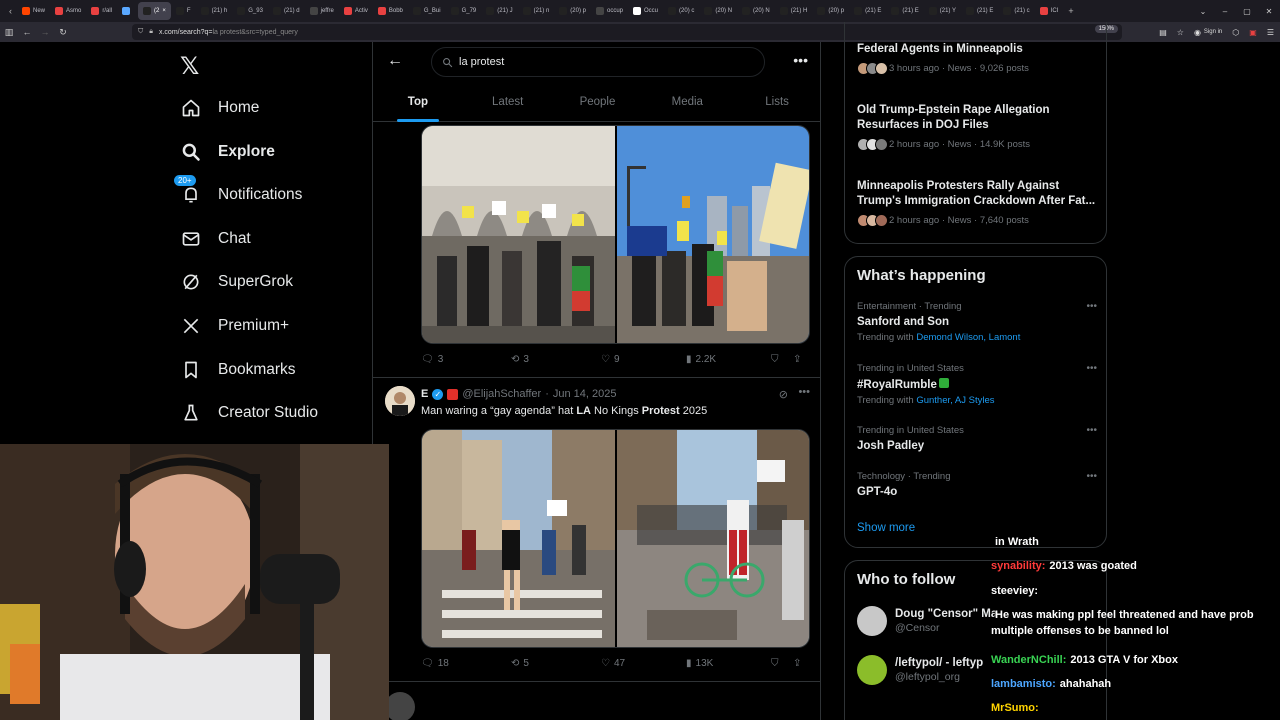 Image resolution: width=1280 pixels, height=720 pixels. What do you see at coordinates (286, 11) in the screenshot?
I see `browser-tab: (21) d` at bounding box center [286, 11].